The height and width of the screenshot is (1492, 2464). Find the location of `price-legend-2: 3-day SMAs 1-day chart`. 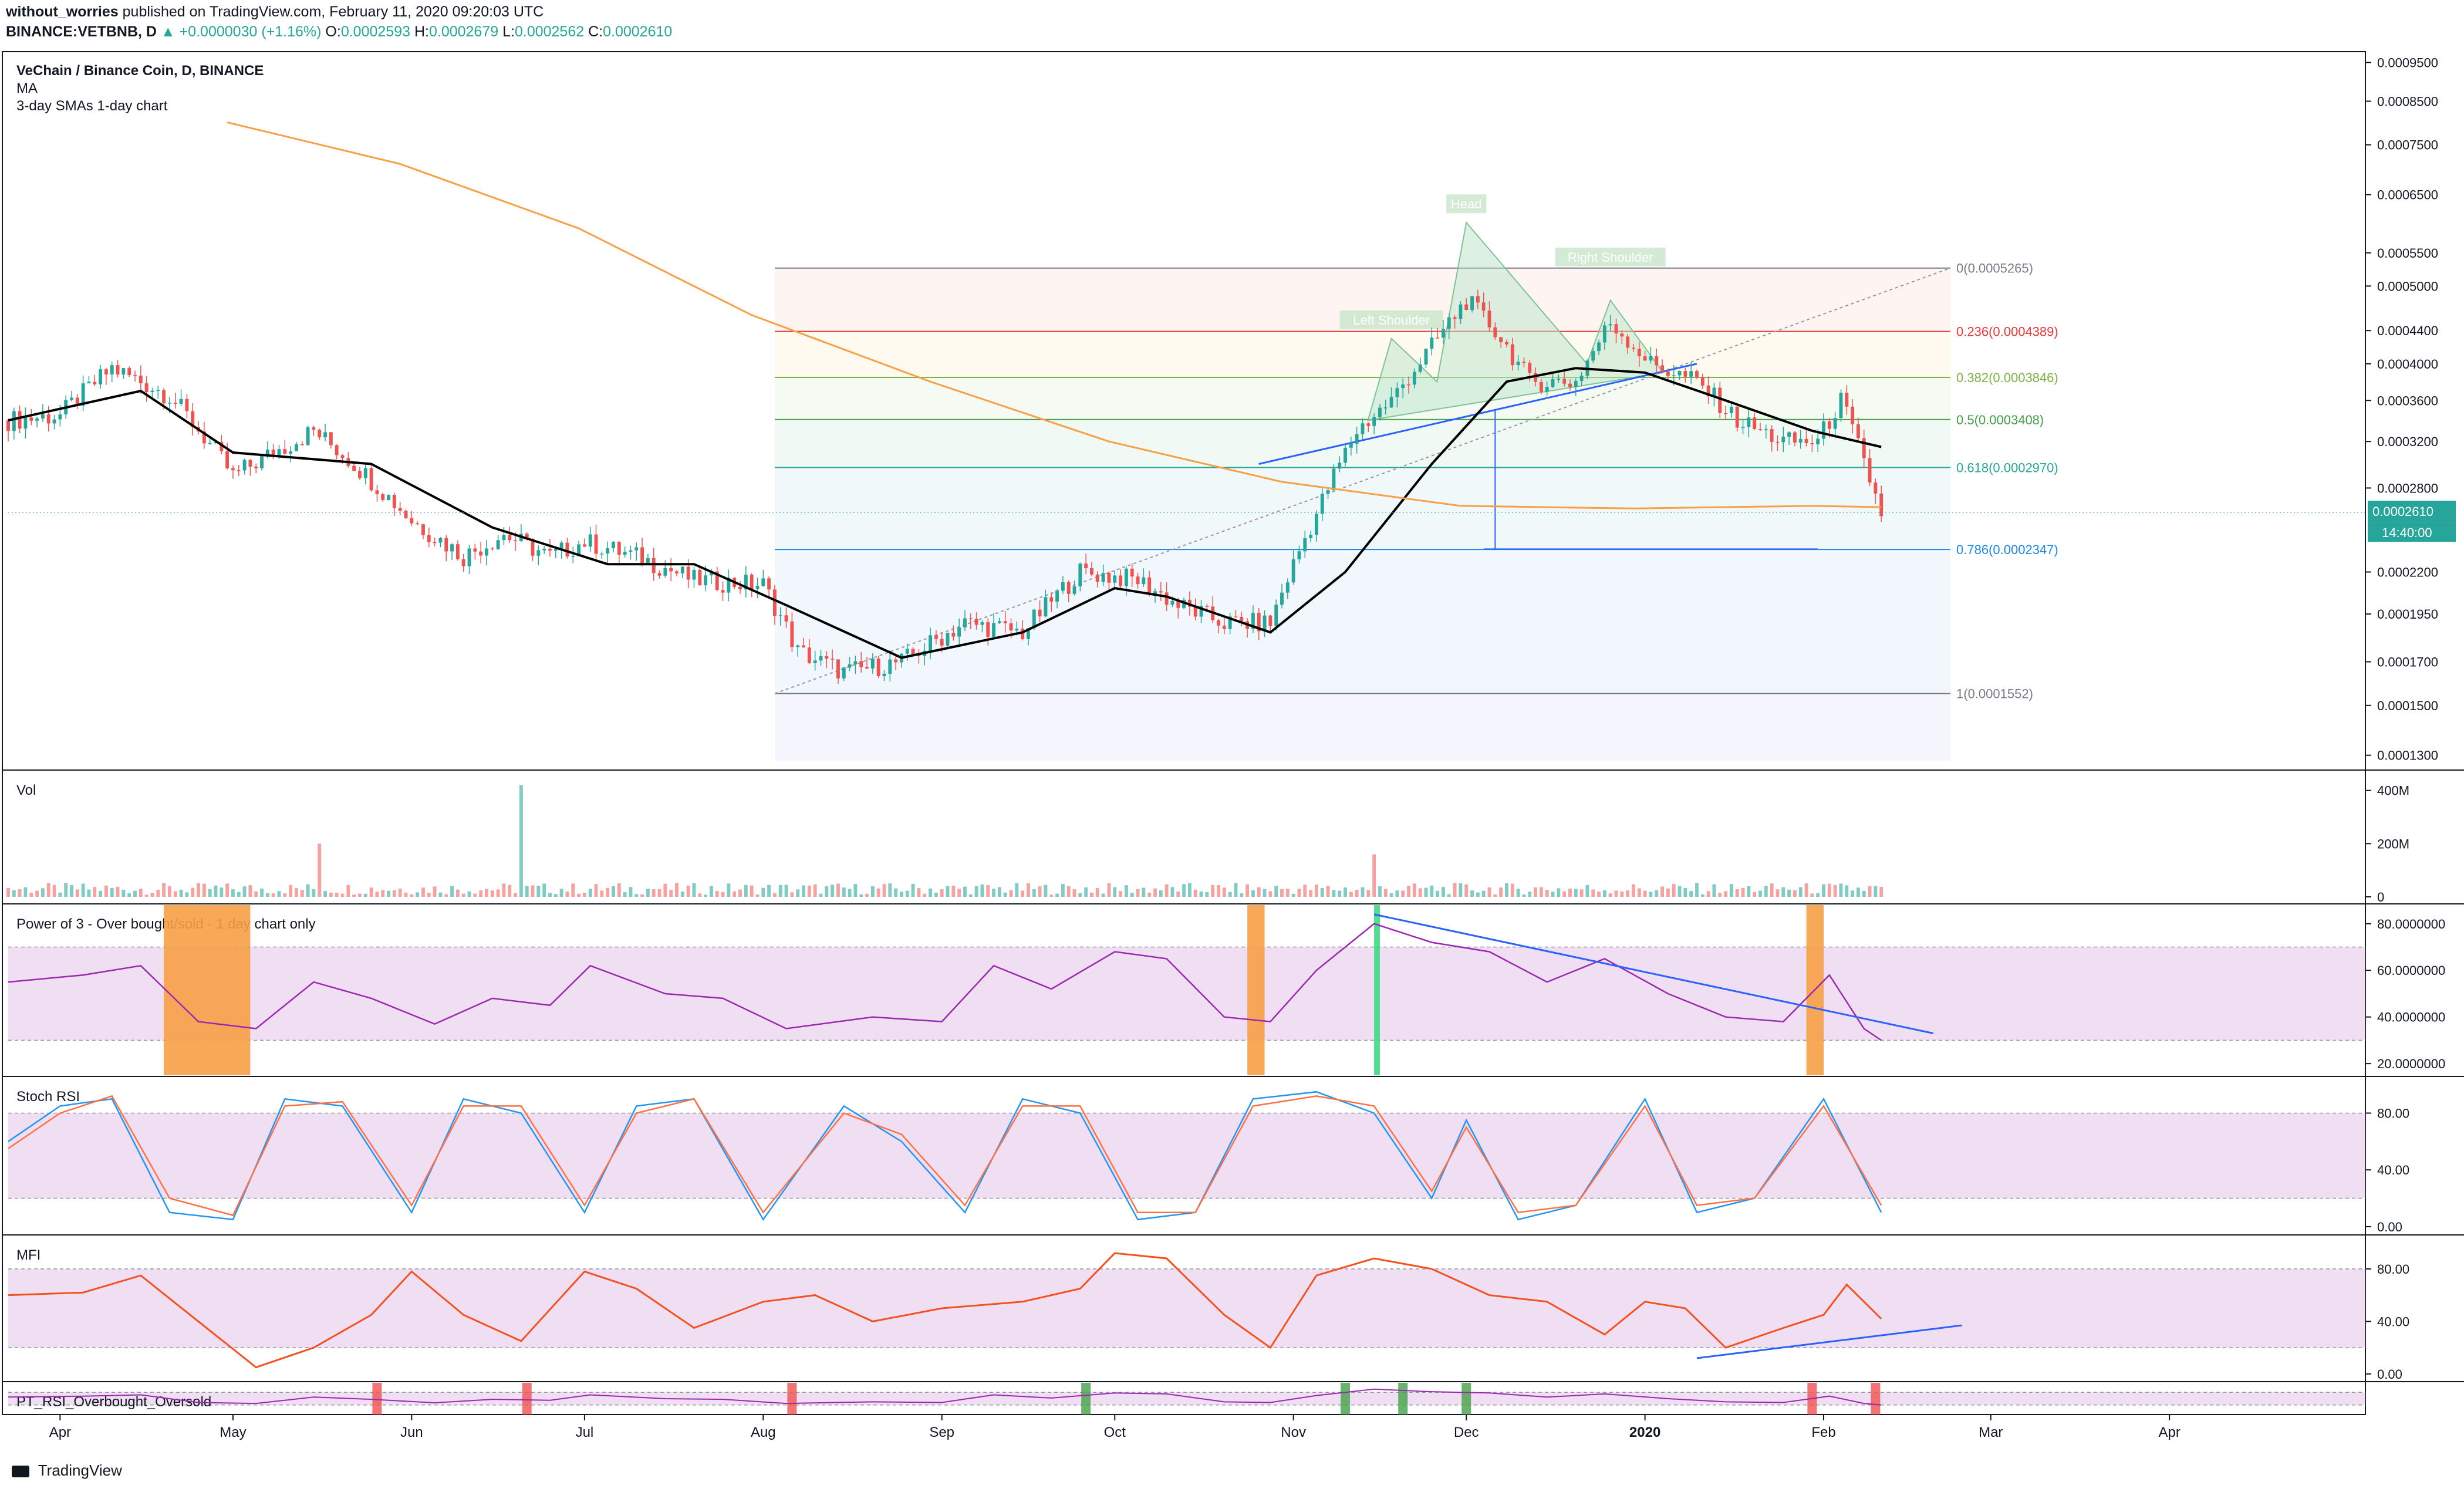

price-legend-2: 3-day SMAs 1-day chart is located at coordinates (92, 106).